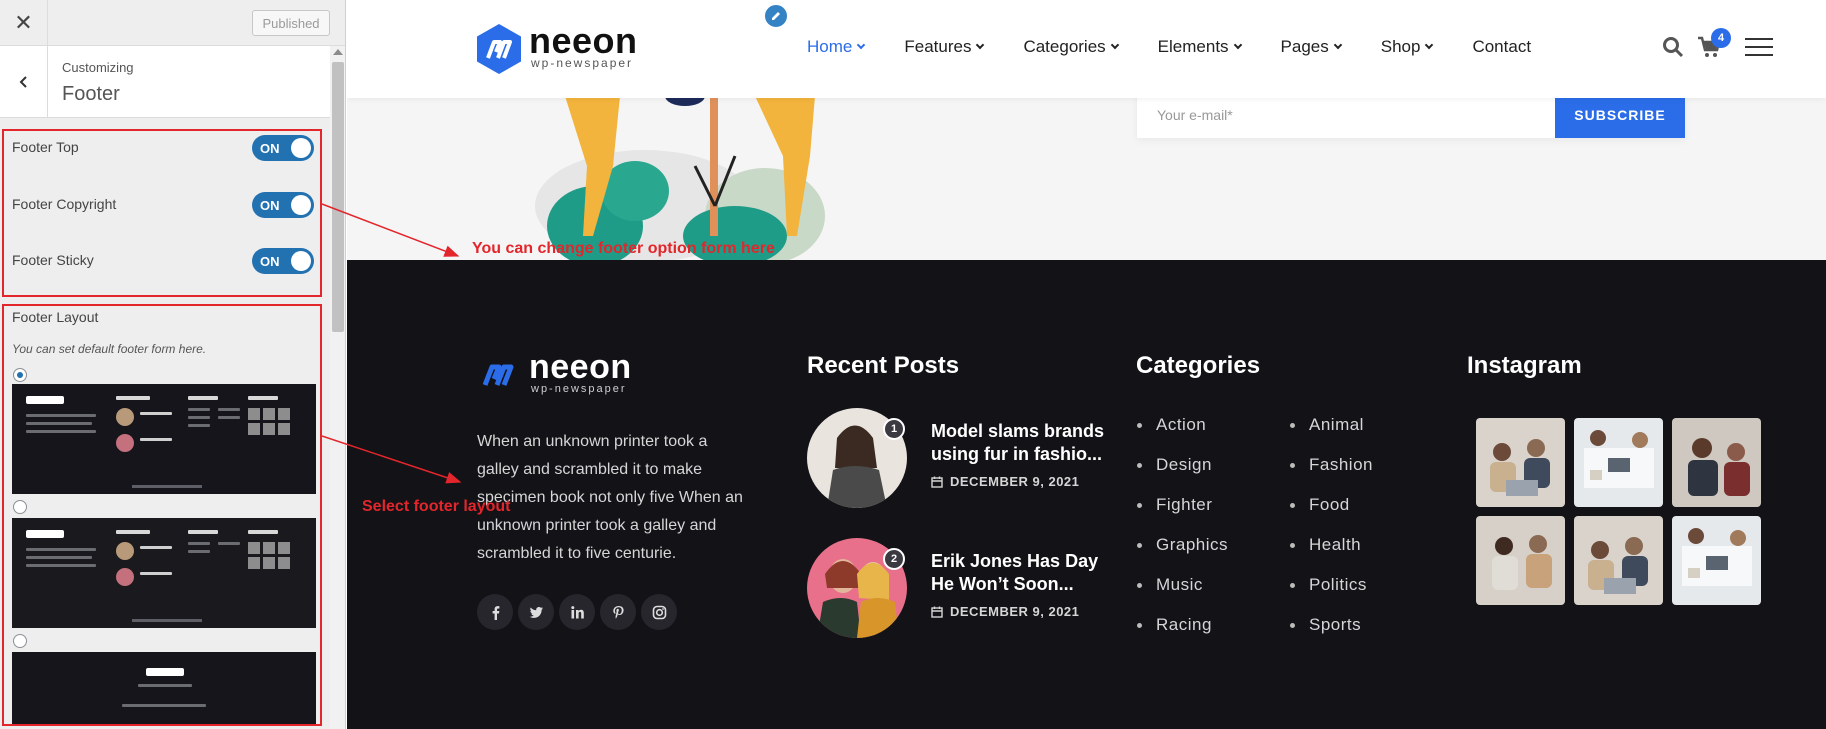 This screenshot has height=729, width=1826. I want to click on sidebar-scrollbar, so click(337, 387).